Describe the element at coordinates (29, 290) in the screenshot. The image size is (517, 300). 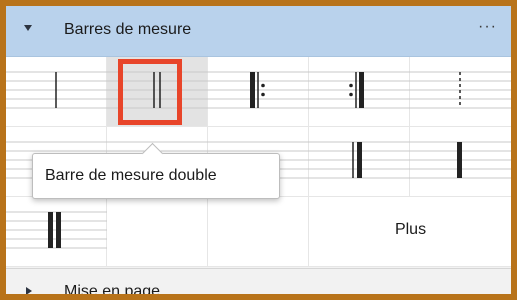
I see `caret-right-icon` at that location.